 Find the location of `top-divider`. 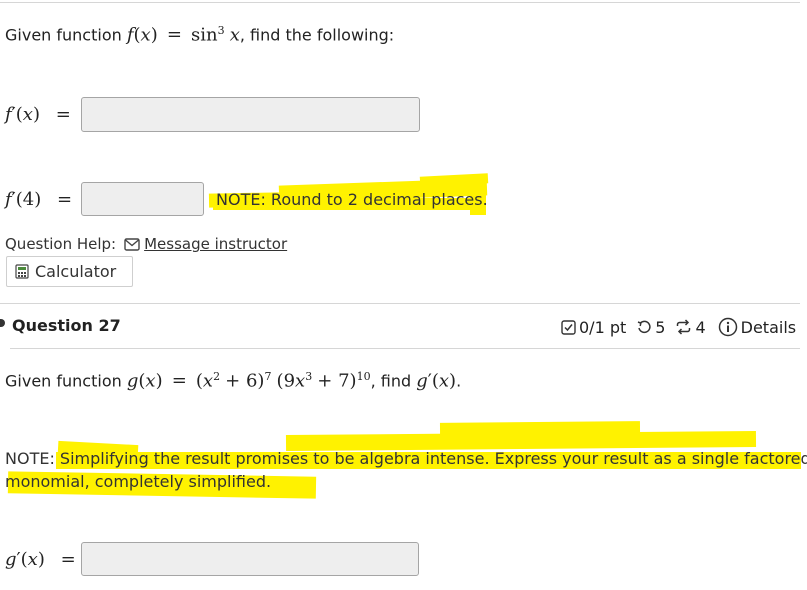

top-divider is located at coordinates (400, 2).